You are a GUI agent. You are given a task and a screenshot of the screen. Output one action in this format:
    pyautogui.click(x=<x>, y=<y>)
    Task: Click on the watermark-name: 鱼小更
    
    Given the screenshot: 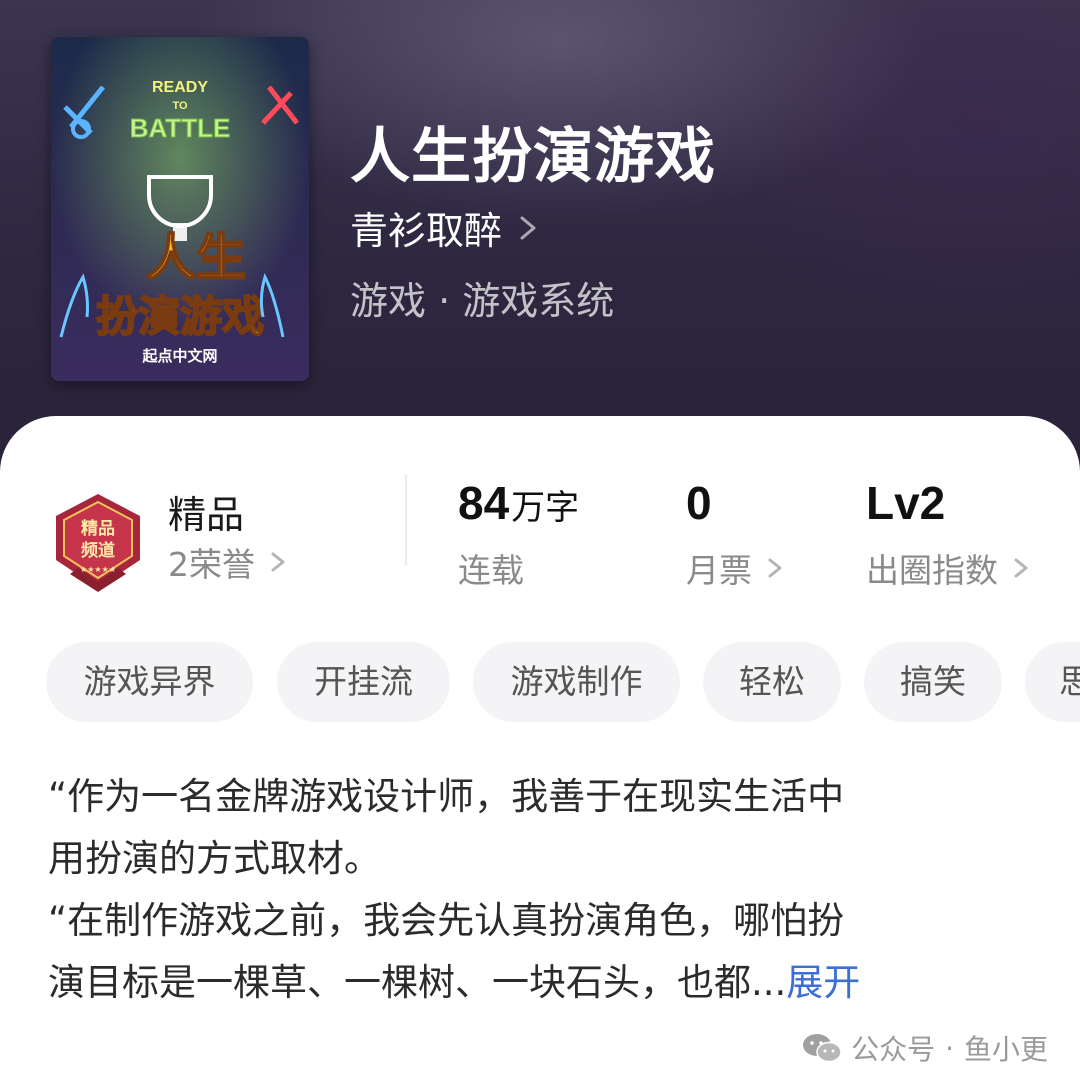 What is the action you would take?
    pyautogui.click(x=1005, y=1049)
    